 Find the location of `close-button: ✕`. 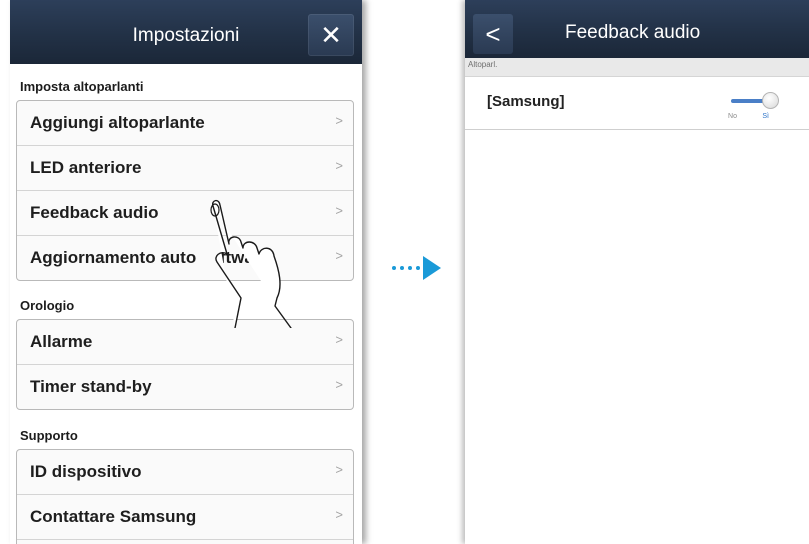

close-button: ✕ is located at coordinates (331, 35).